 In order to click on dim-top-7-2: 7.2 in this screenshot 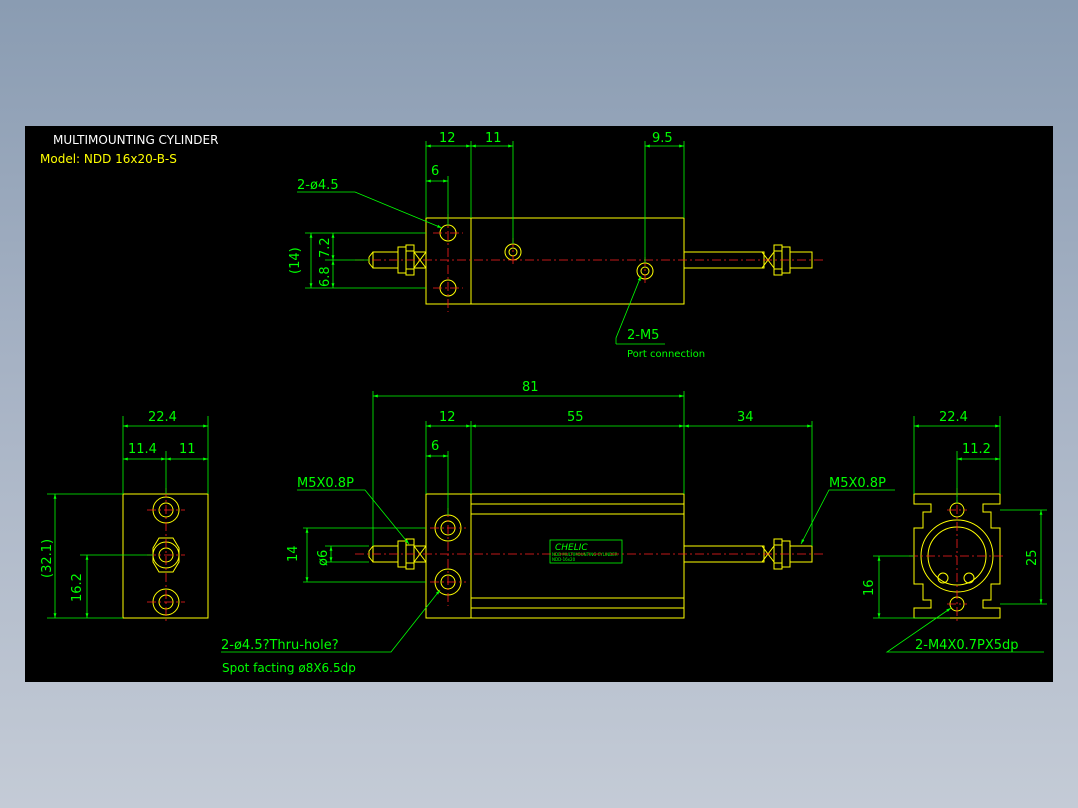, I will do `click(325, 247)`.